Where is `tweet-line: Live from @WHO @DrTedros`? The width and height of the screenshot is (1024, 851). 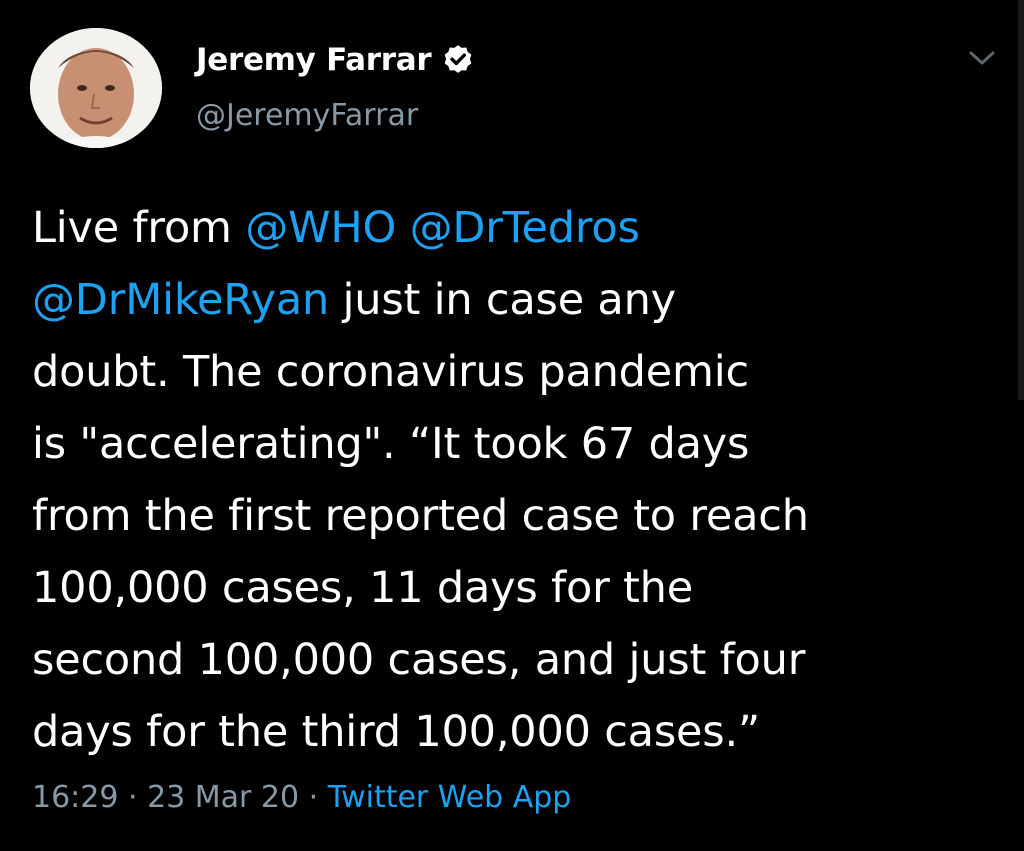 tweet-line: Live from @WHO @DrTedros is located at coordinates (502, 228).